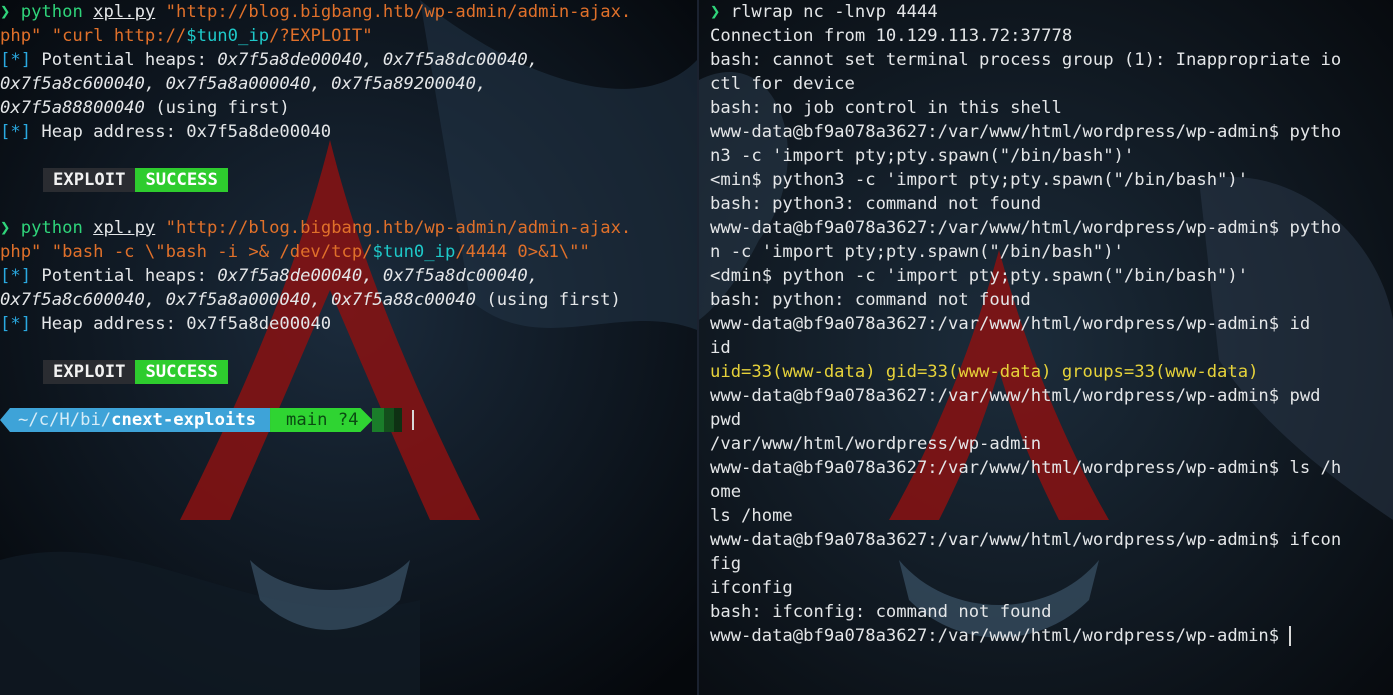  I want to click on cwd-segment: ~/c/H/bi/cnext-exploits, so click(135, 420).